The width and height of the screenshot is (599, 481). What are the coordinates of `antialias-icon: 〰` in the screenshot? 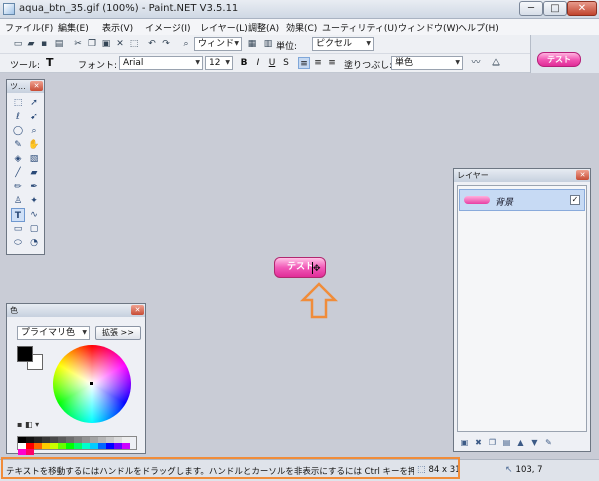 It's located at (476, 63).